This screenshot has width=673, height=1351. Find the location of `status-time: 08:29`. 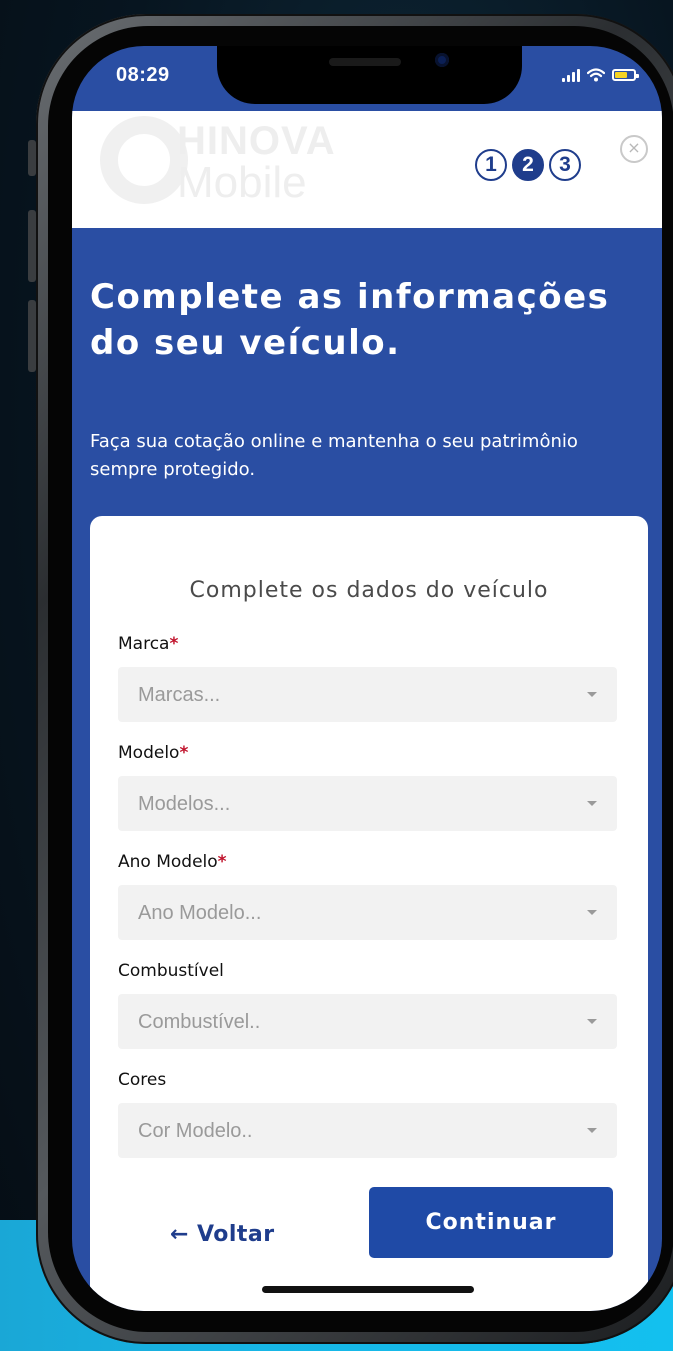

status-time: 08:29 is located at coordinates (143, 75).